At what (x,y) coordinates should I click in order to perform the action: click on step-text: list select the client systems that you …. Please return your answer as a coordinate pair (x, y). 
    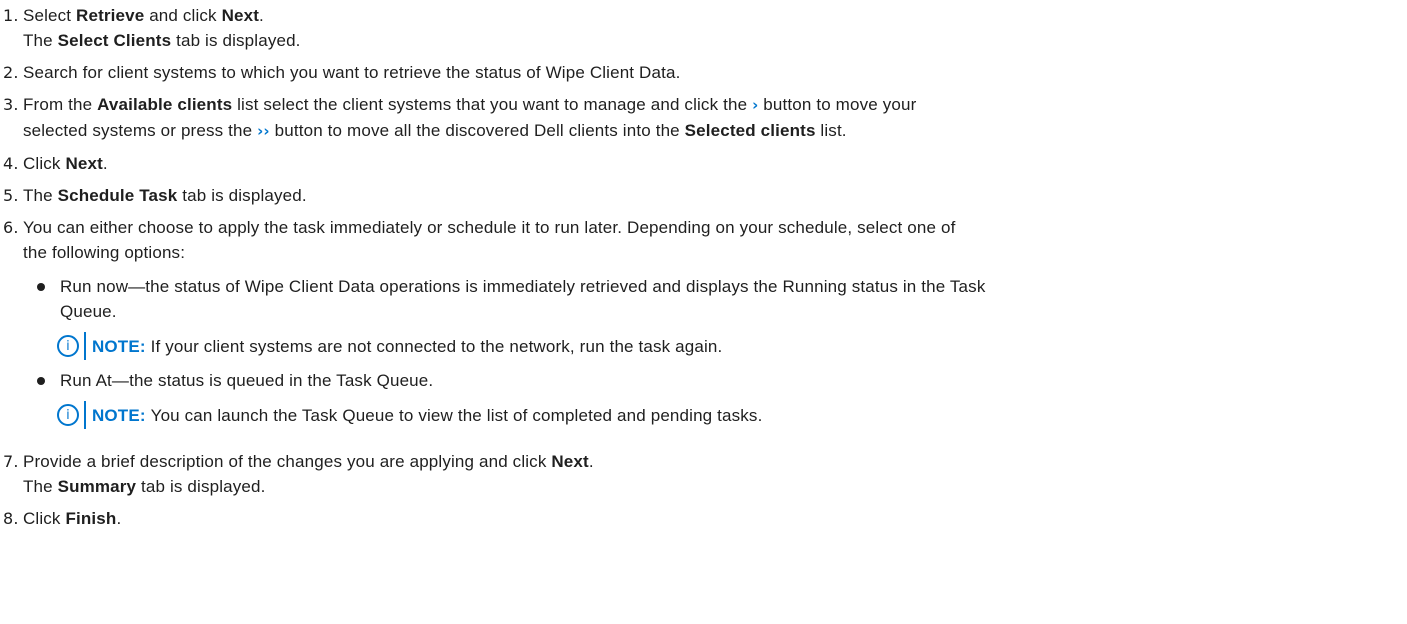
    Looking at the image, I should click on (492, 104).